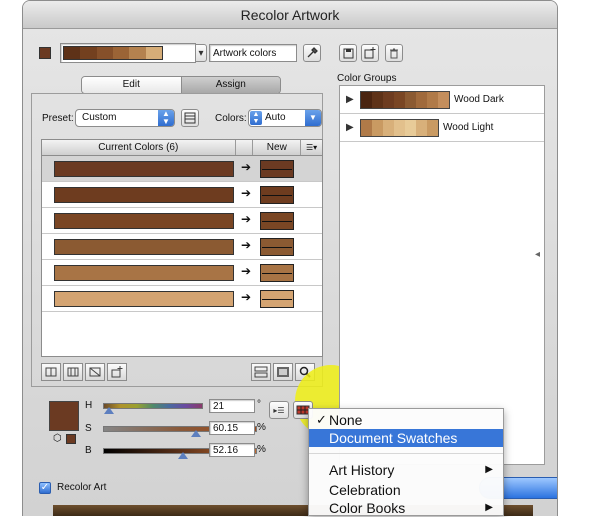 Image resolution: width=600 pixels, height=517 pixels. What do you see at coordinates (346, 420) in the screenshot?
I see `menu-item-label: None` at bounding box center [346, 420].